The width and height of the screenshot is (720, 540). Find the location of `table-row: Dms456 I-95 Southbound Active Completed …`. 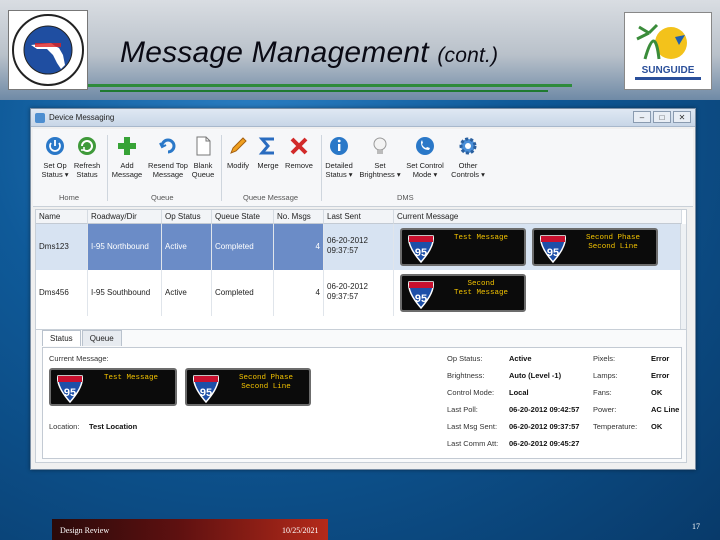

table-row: Dms456 I-95 Southbound Active Completed … is located at coordinates (359, 293).